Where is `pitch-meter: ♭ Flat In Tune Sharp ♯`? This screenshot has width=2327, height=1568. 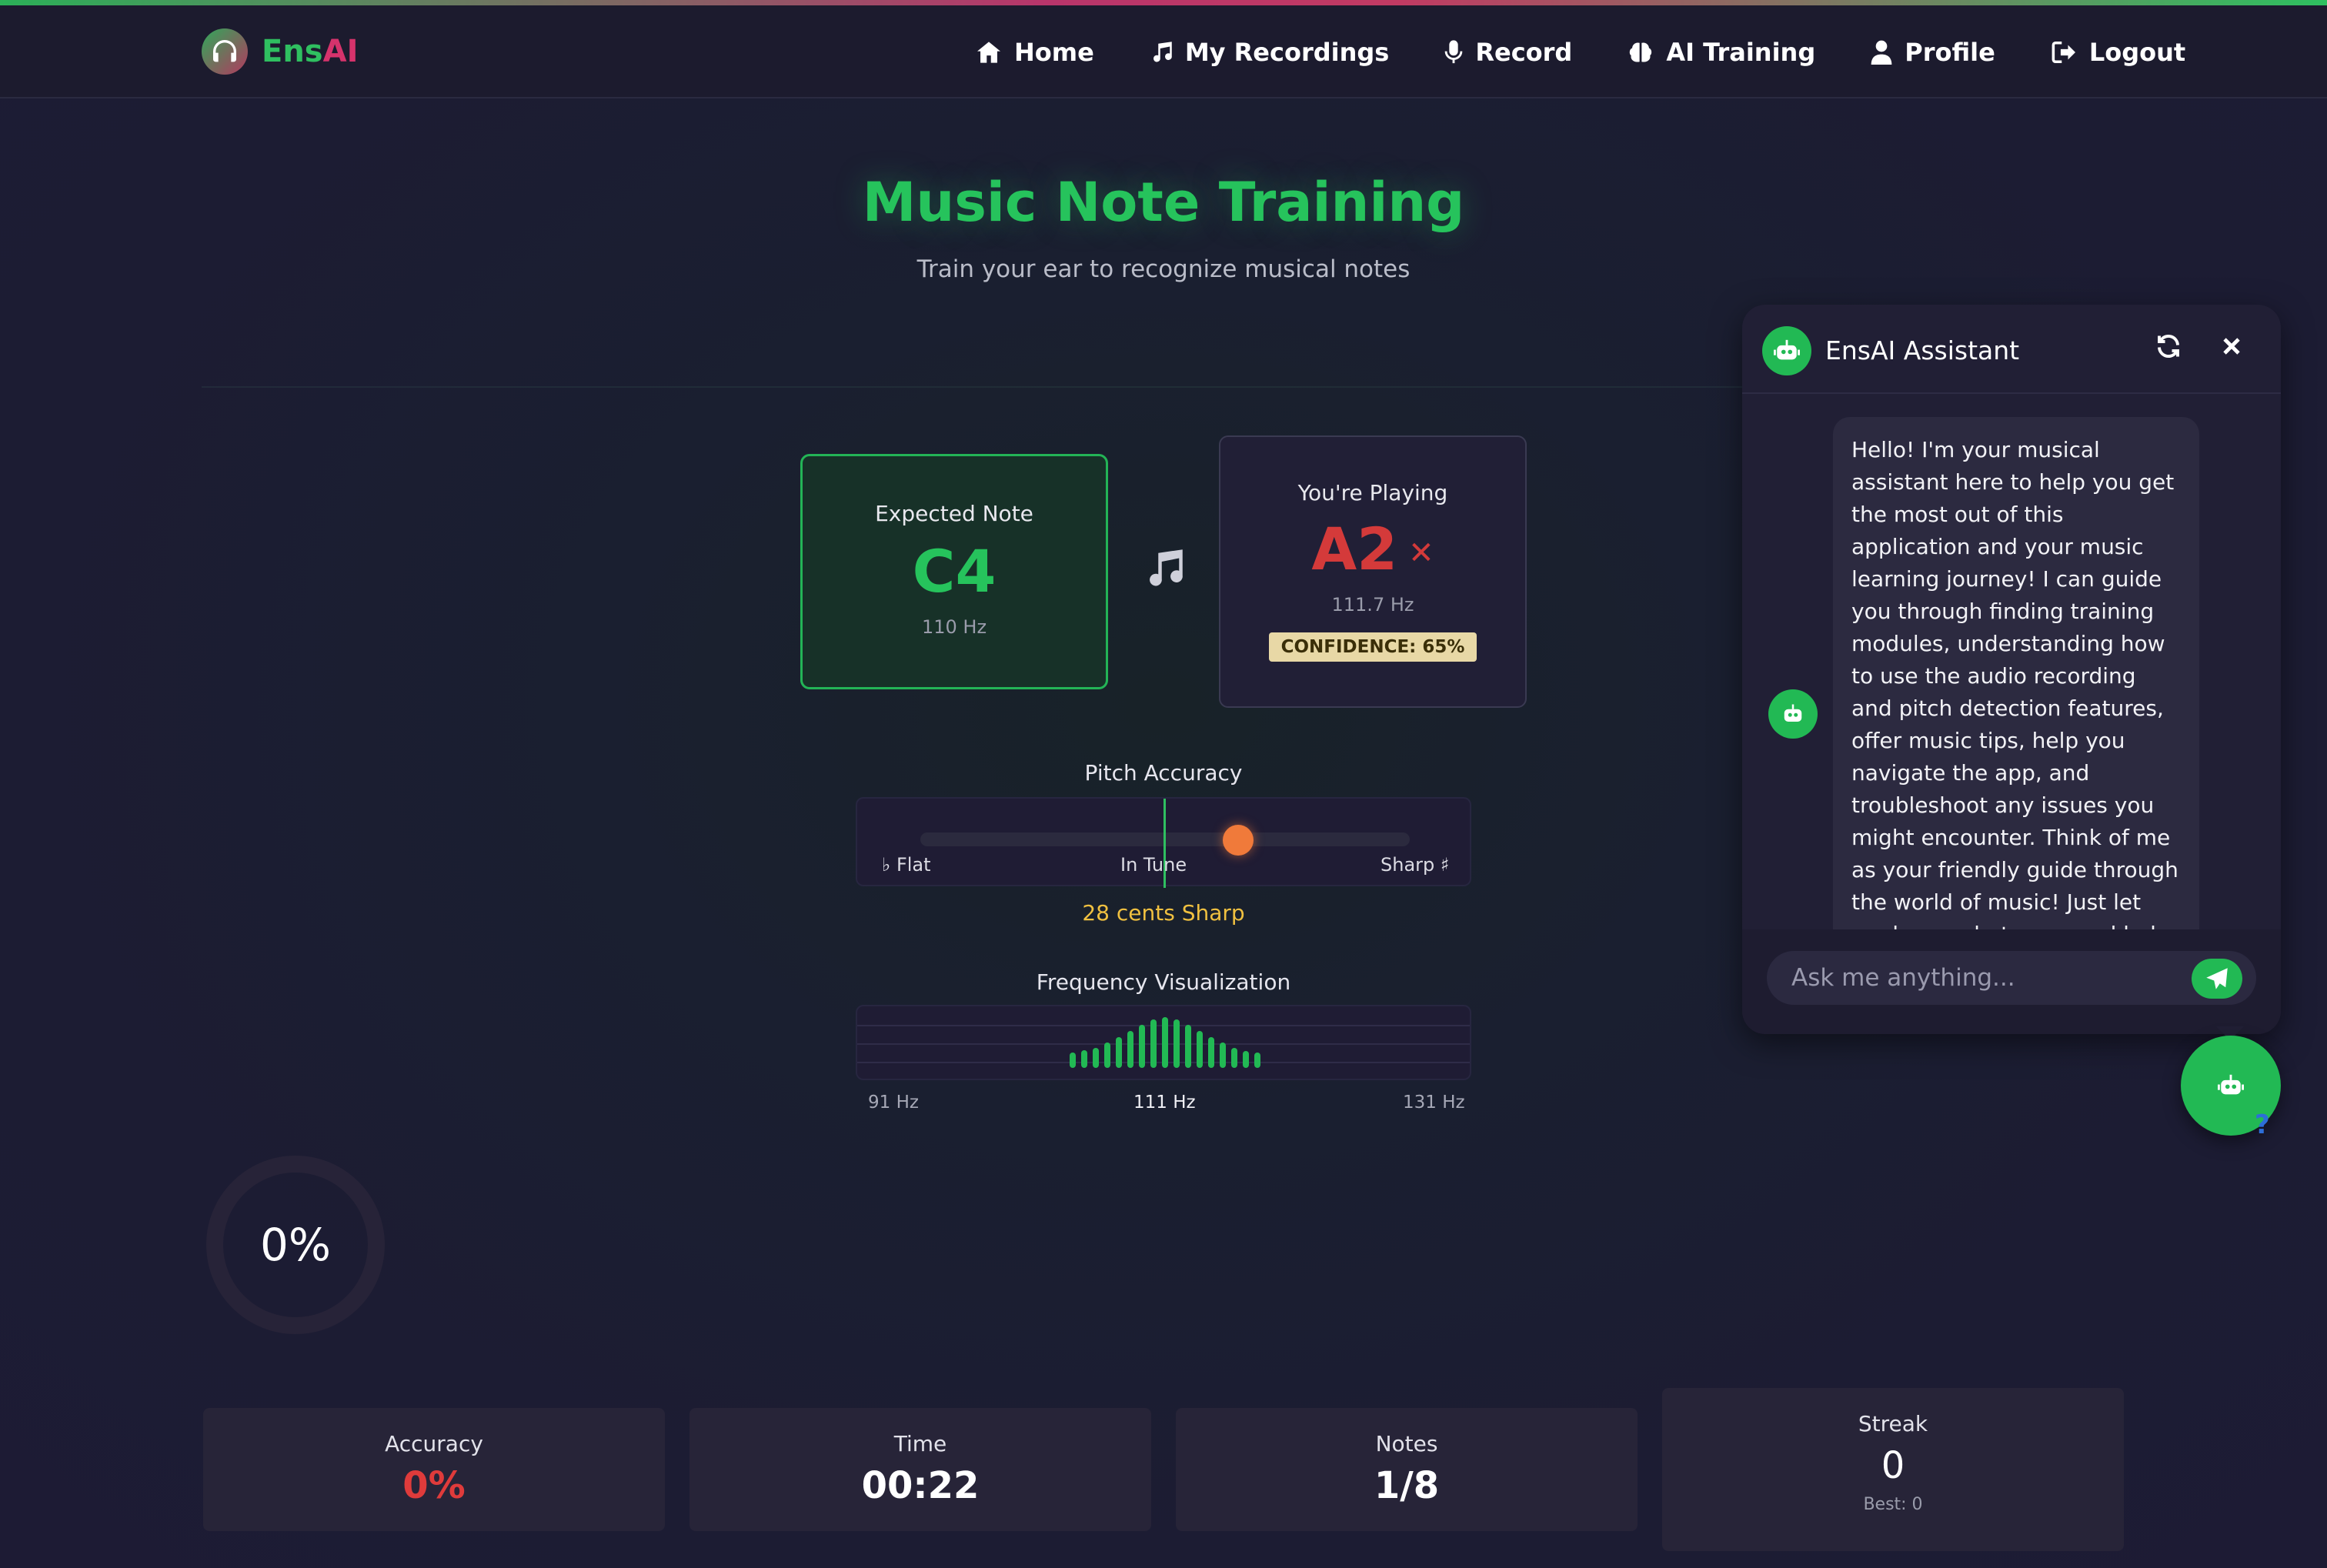 pitch-meter: ♭ Flat In Tune Sharp ♯ is located at coordinates (1163, 843).